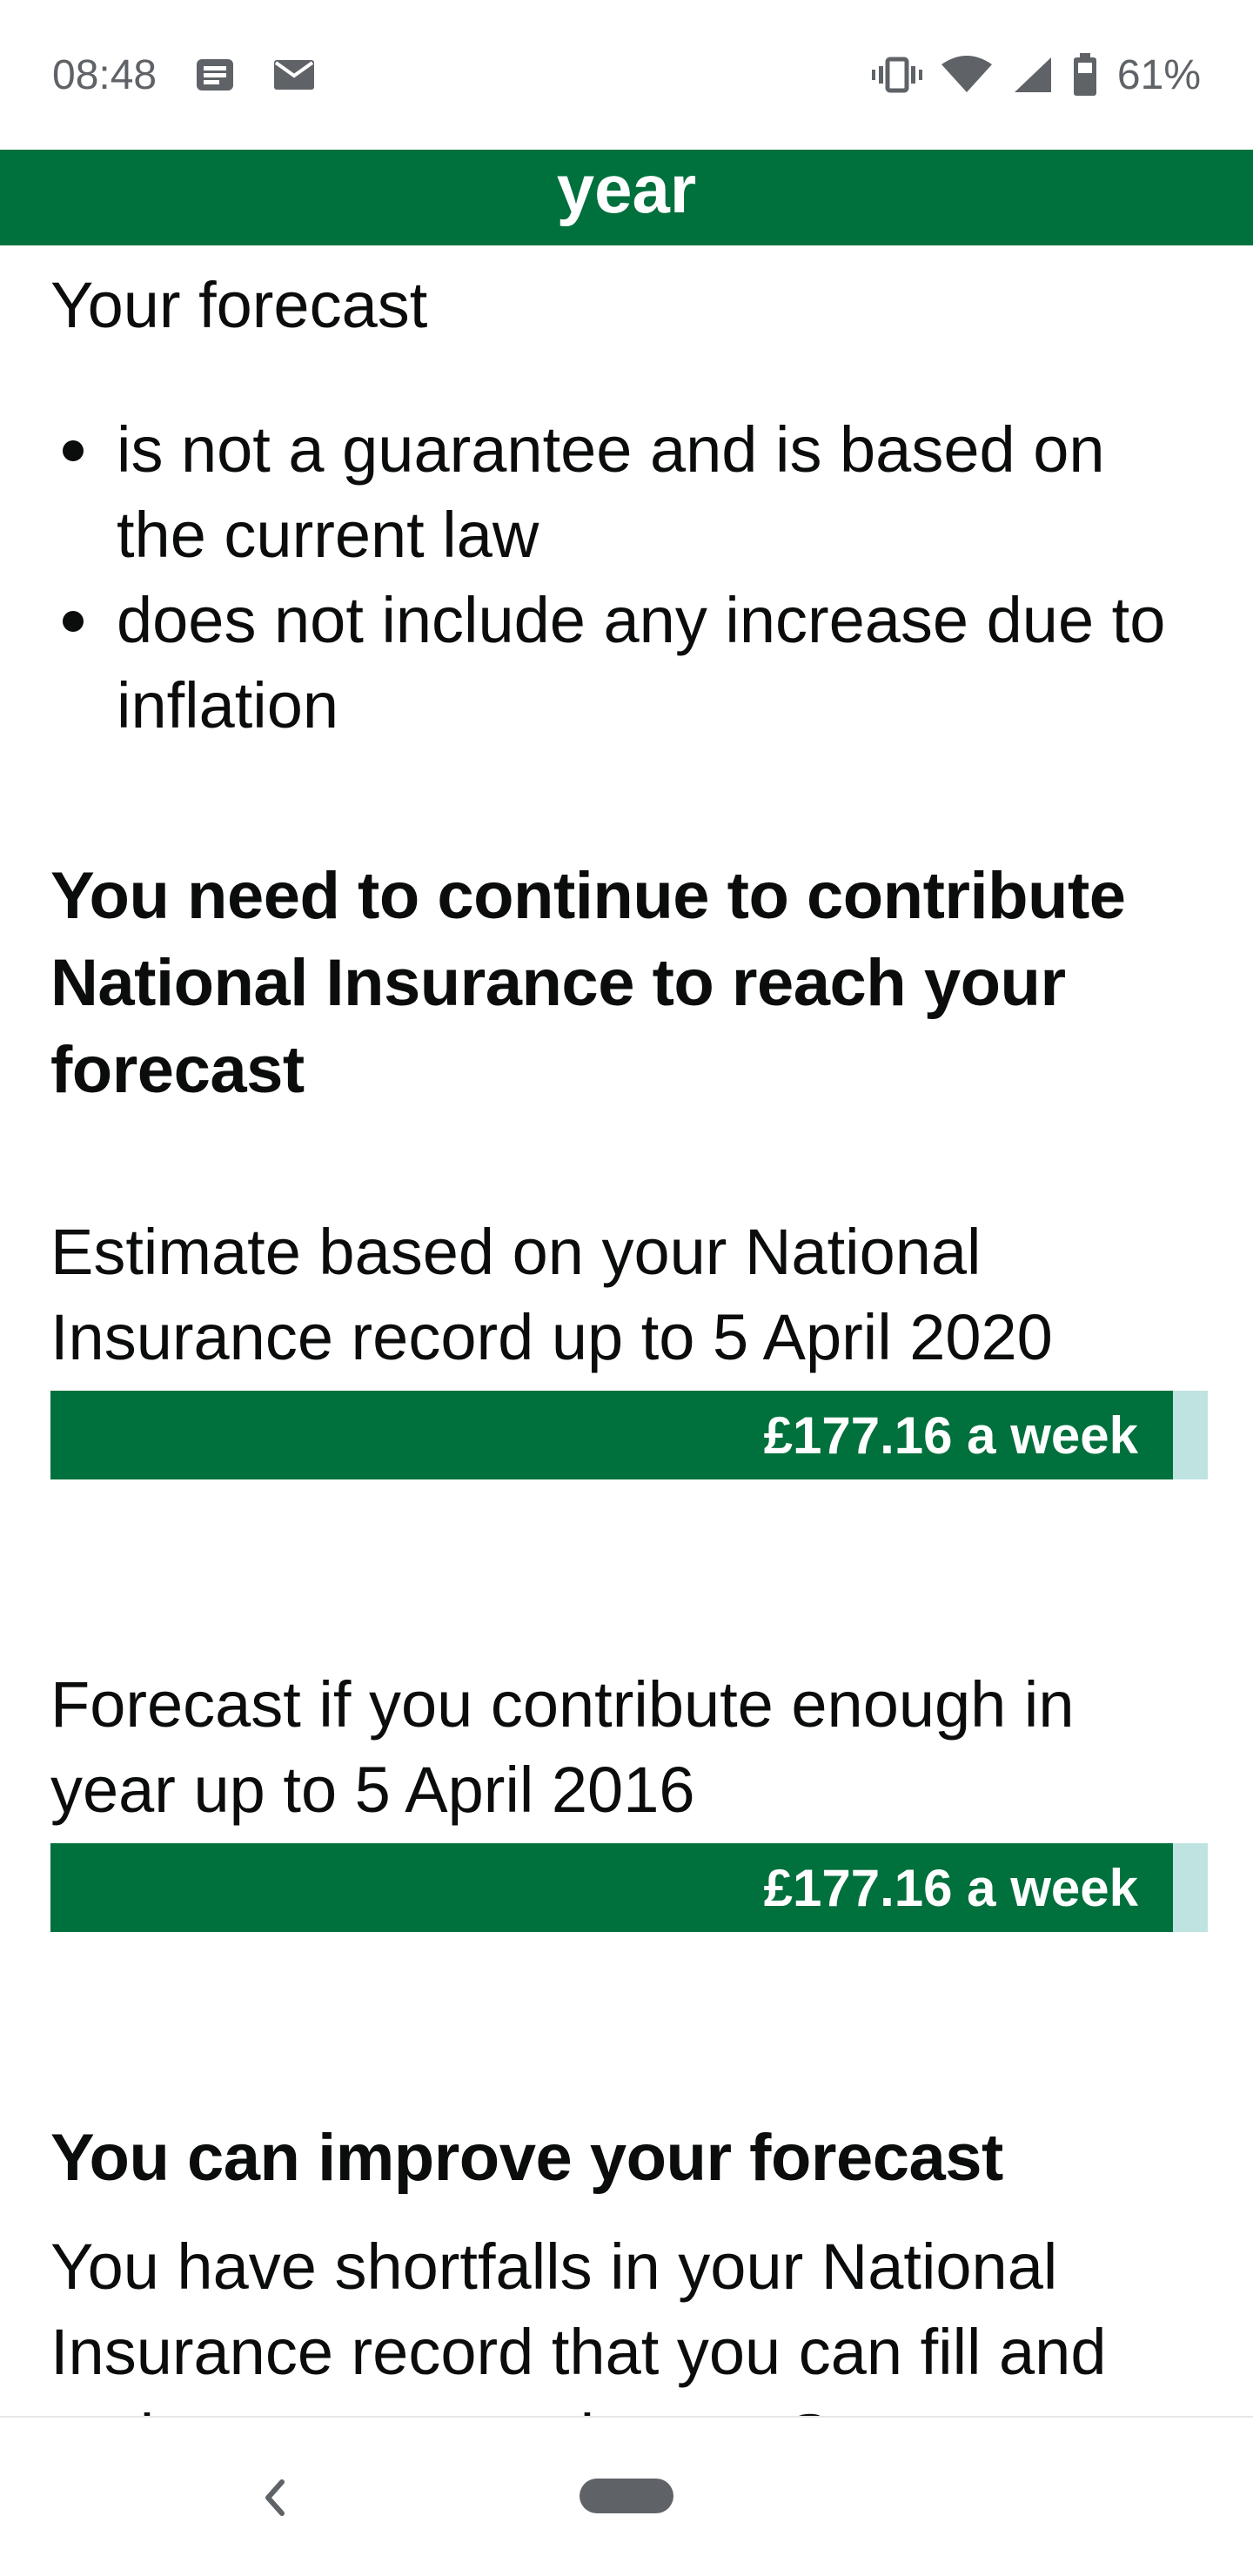 The height and width of the screenshot is (2576, 1253). I want to click on forecast-bar: £177.16 a week, so click(629, 1887).